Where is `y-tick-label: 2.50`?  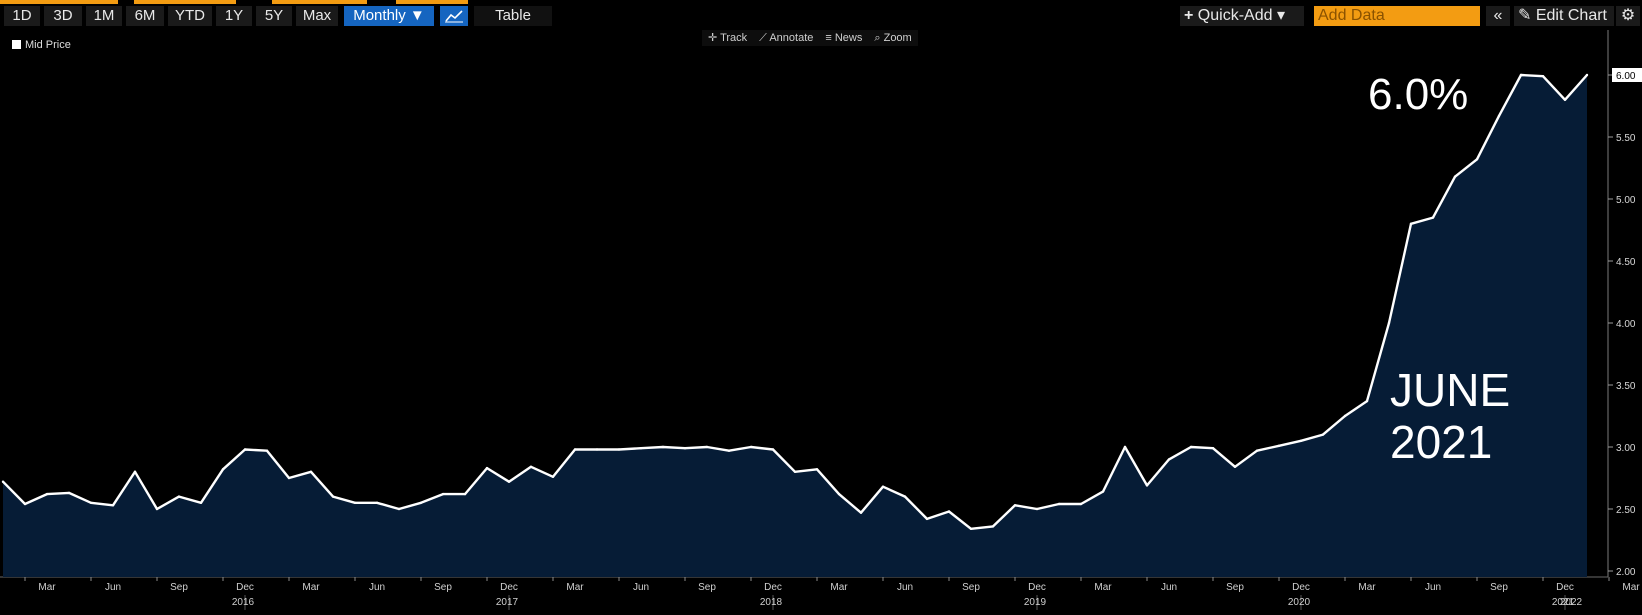 y-tick-label: 2.50 is located at coordinates (1626, 510).